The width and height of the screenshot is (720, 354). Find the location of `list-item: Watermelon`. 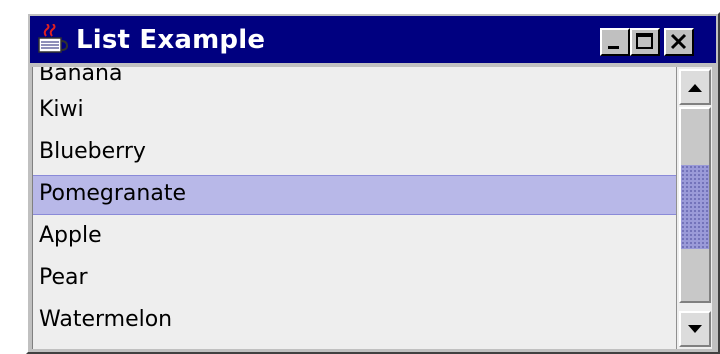

list-item: Watermelon is located at coordinates (355, 321).